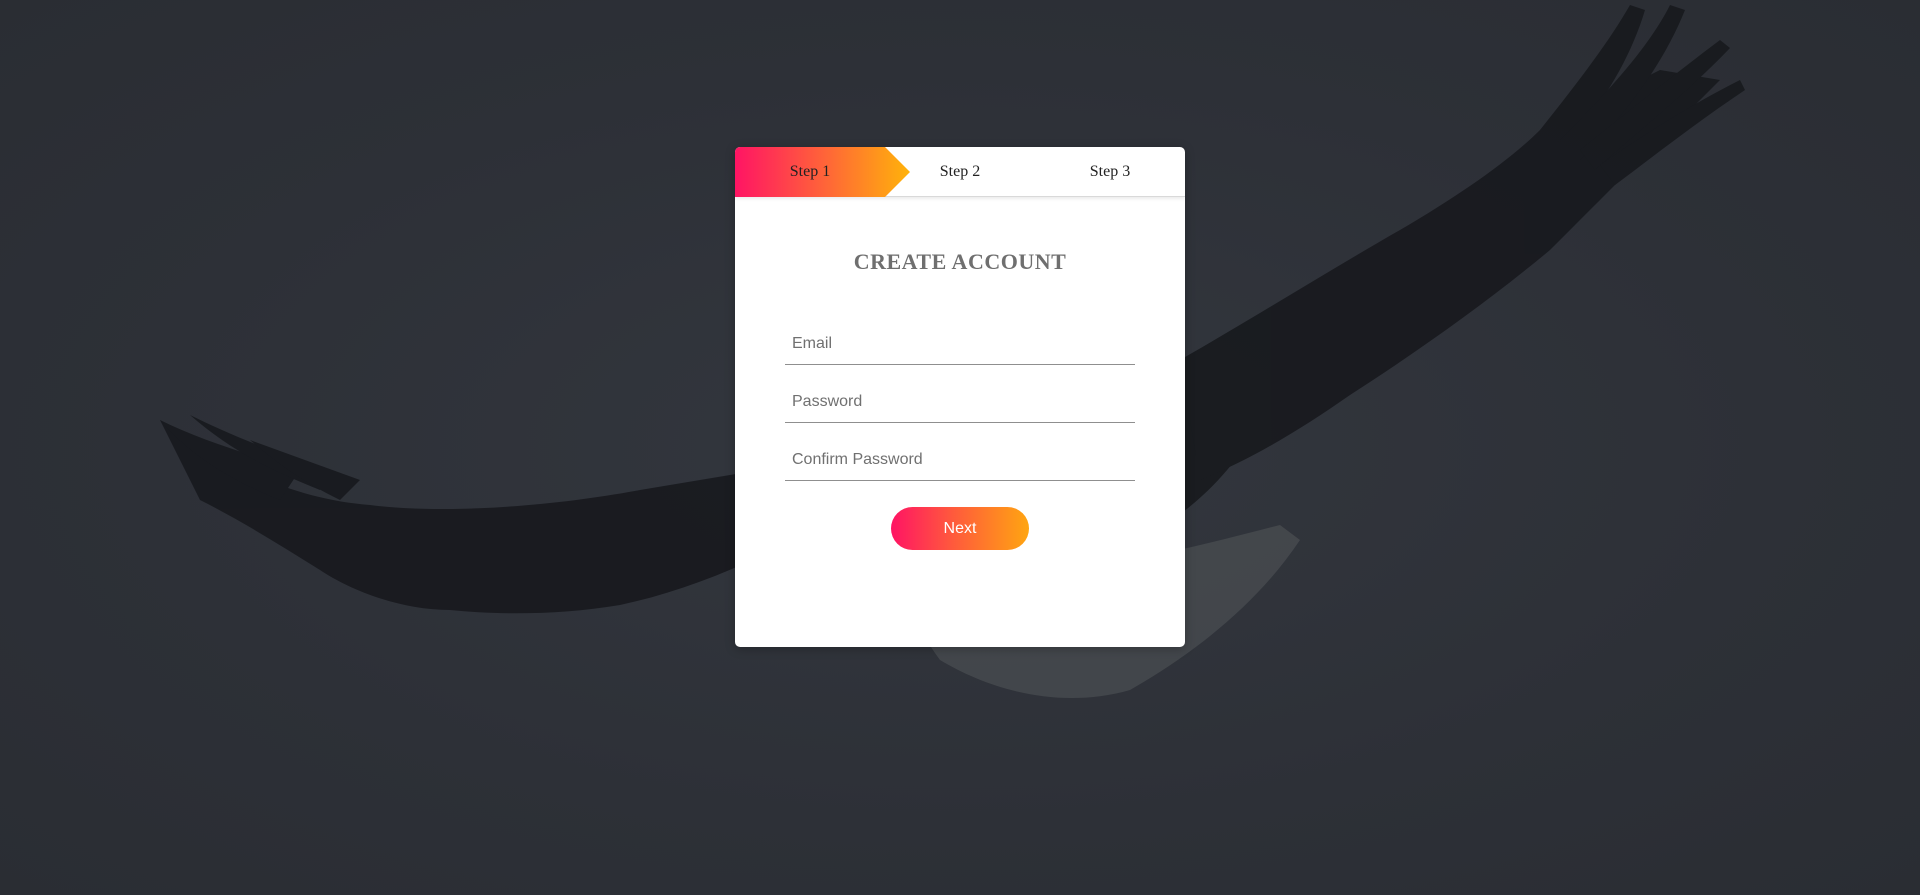 This screenshot has width=1920, height=895. I want to click on signup-form, so click(960, 402).